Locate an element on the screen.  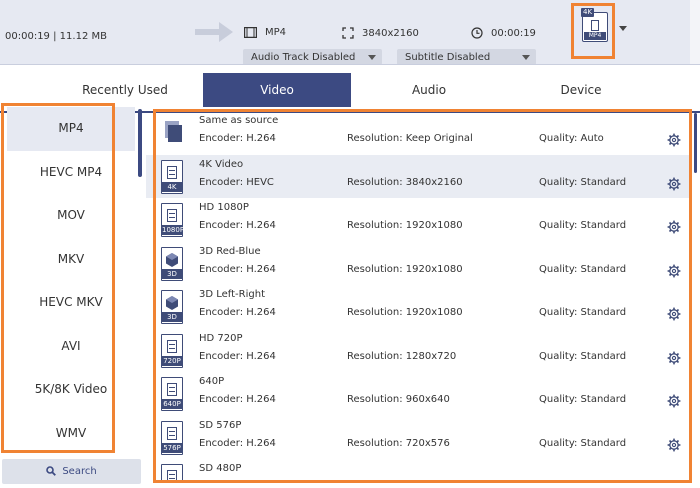
tab-recently-used: Recently Used is located at coordinates (125, 90).